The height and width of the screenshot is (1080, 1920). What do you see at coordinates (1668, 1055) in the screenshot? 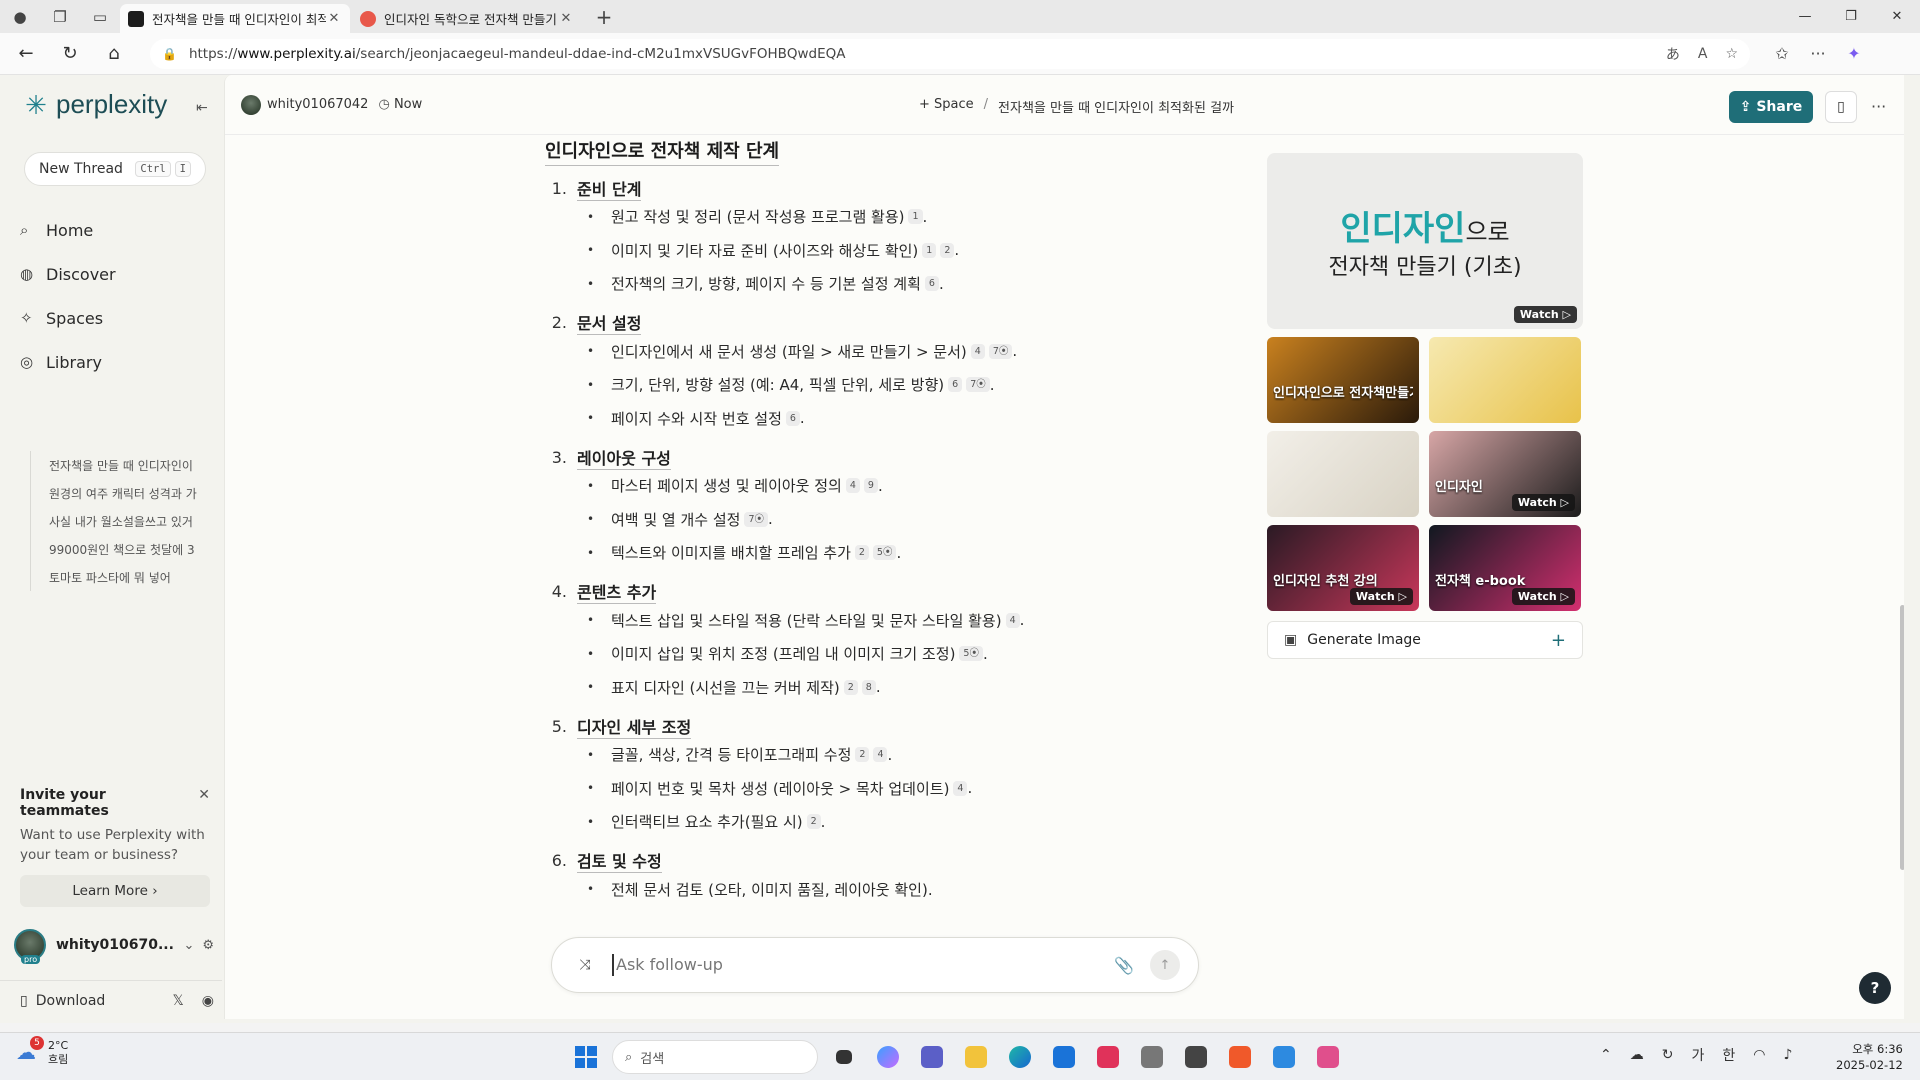
I see `refresh-tray-icon: ↻` at bounding box center [1668, 1055].